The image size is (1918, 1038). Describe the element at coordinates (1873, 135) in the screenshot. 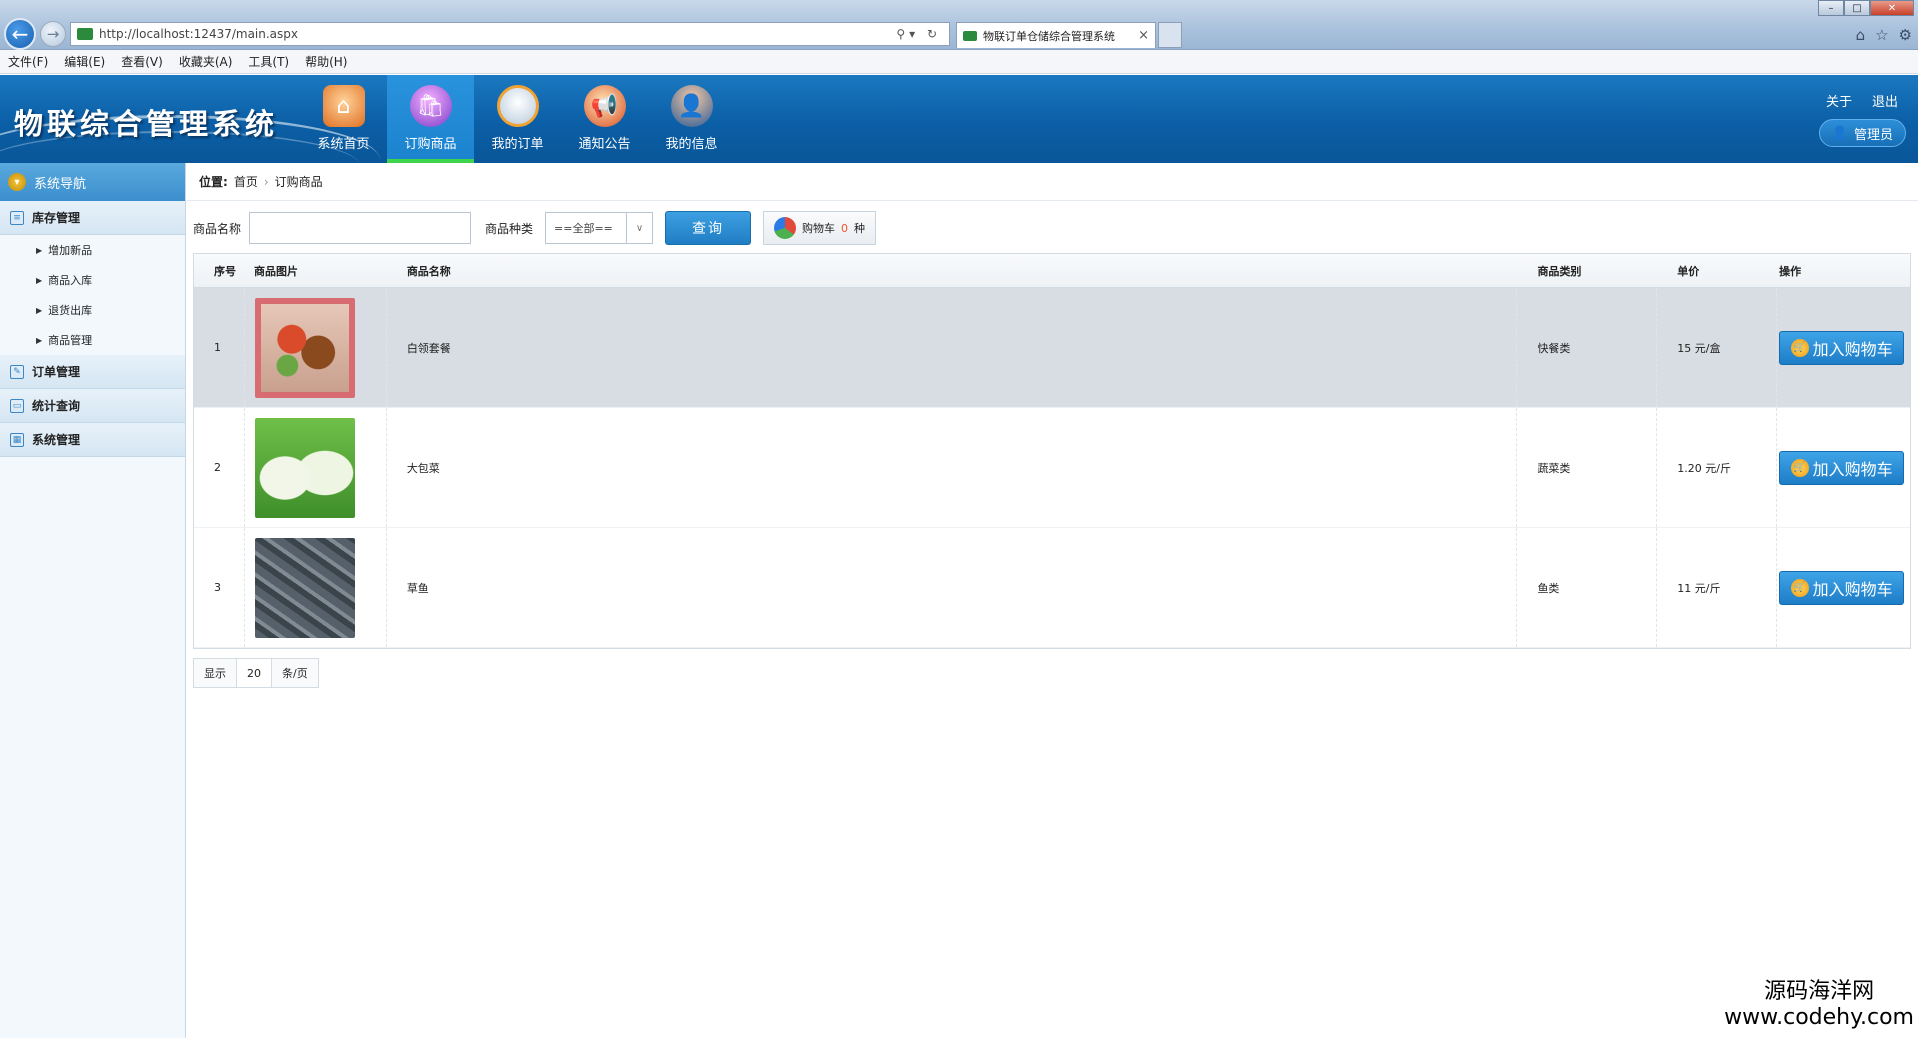

I see `admin-label: 管理员` at that location.